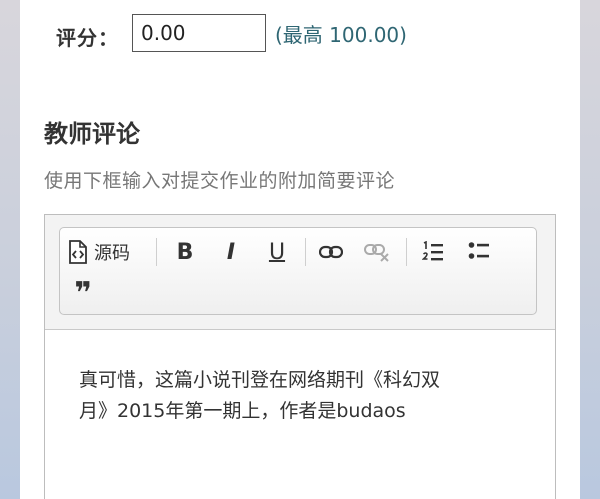 The image size is (600, 499). Describe the element at coordinates (112, 253) in the screenshot. I see `source-button-label: 源码` at that location.